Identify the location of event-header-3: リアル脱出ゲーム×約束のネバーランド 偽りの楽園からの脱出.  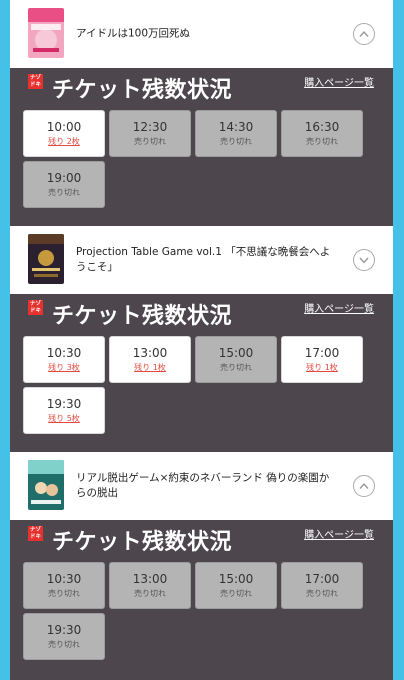
(201, 486).